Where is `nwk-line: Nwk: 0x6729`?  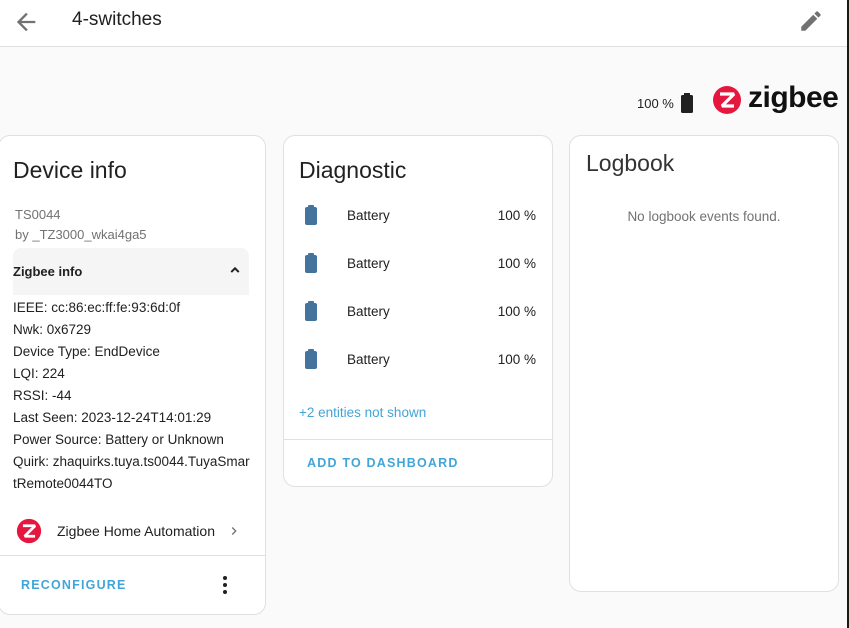 nwk-line: Nwk: 0x6729 is located at coordinates (52, 329).